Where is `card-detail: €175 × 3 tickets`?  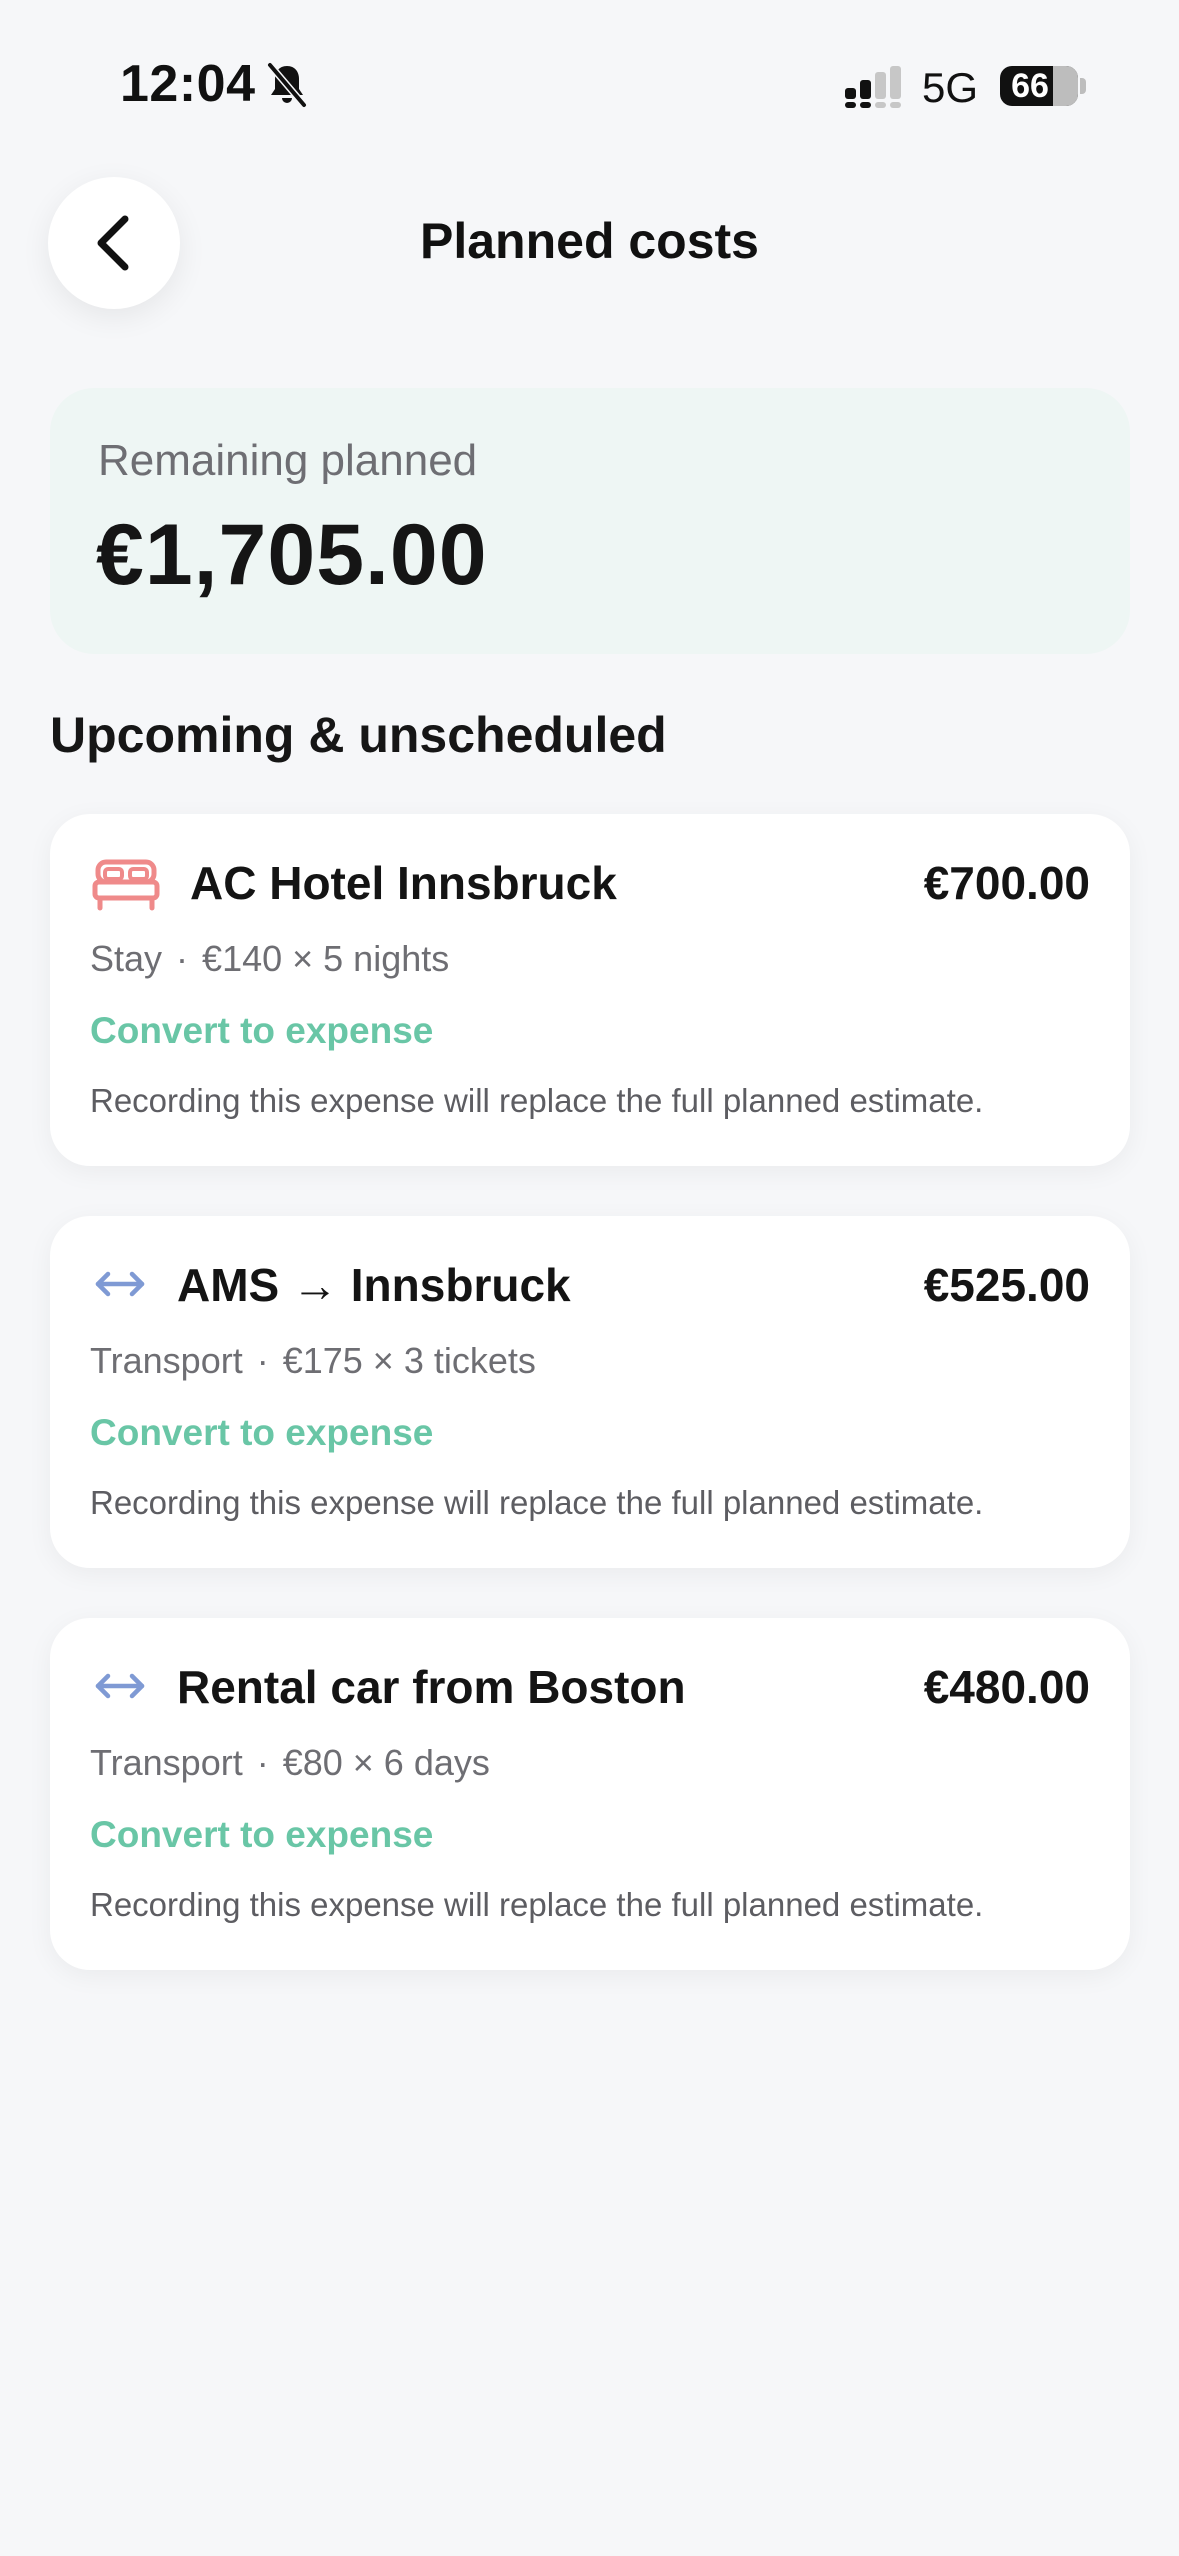 card-detail: €175 × 3 tickets is located at coordinates (409, 1360).